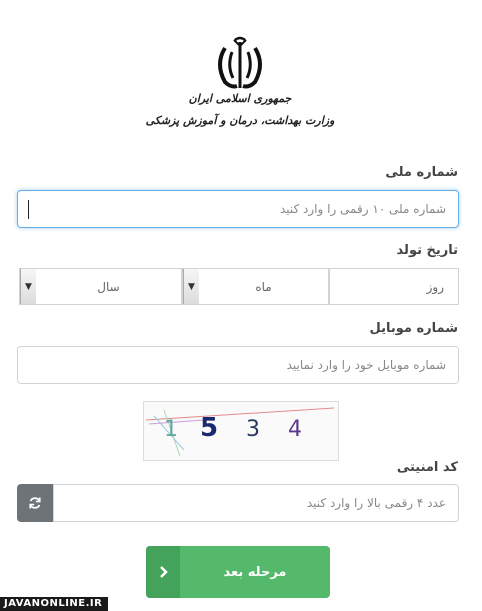 This screenshot has width=482, height=611. I want to click on org-name-line2: وزارت بهداشت، درمان و آموزش پزشکی, so click(240, 120).